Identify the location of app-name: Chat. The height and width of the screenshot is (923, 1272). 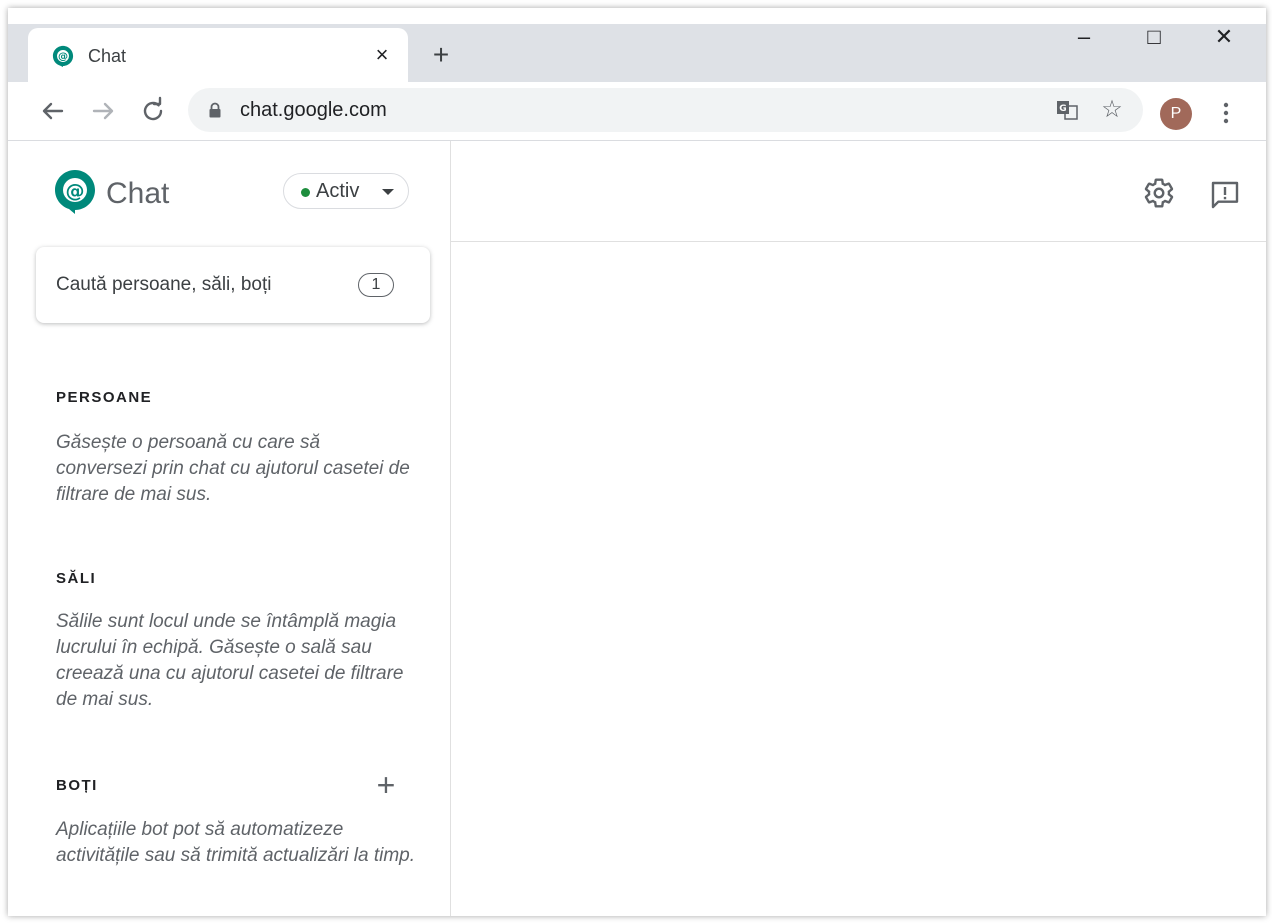
(138, 193).